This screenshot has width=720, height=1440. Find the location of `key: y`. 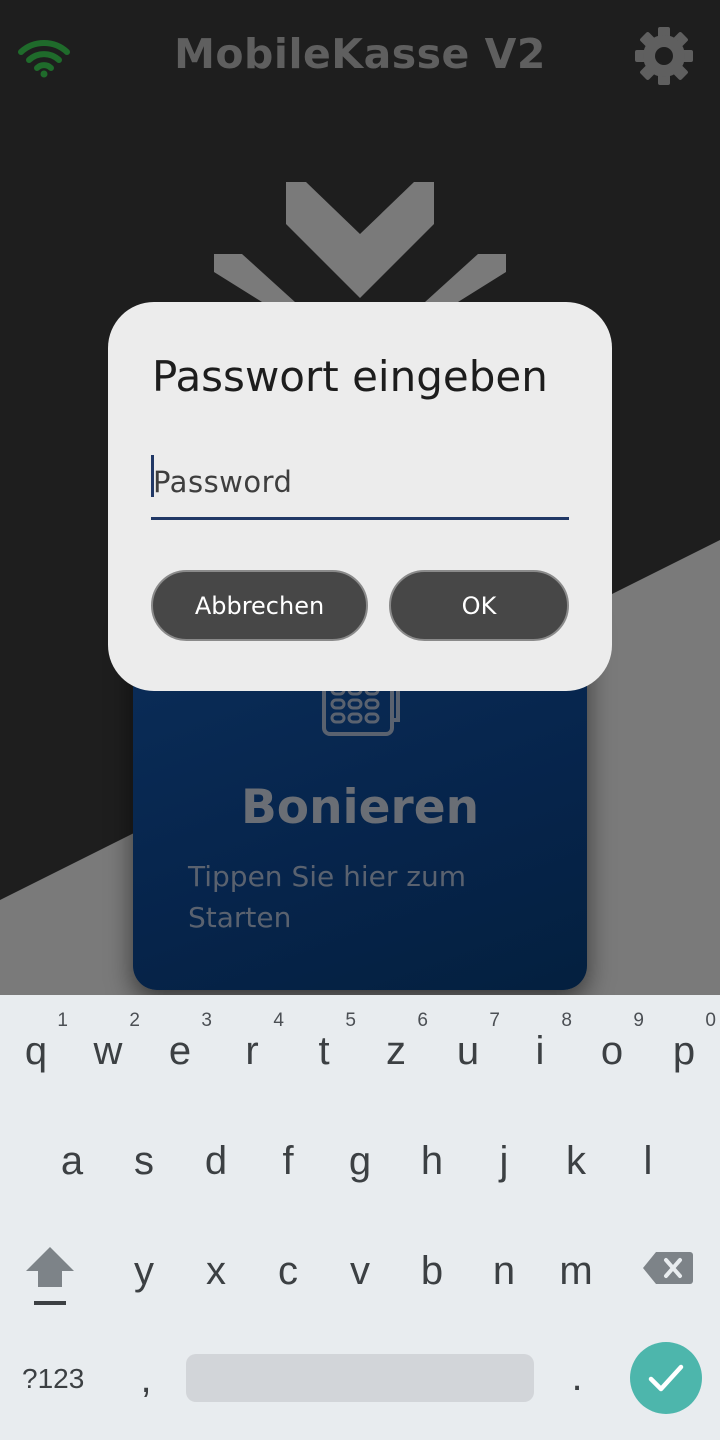

key: y is located at coordinates (144, 1271).